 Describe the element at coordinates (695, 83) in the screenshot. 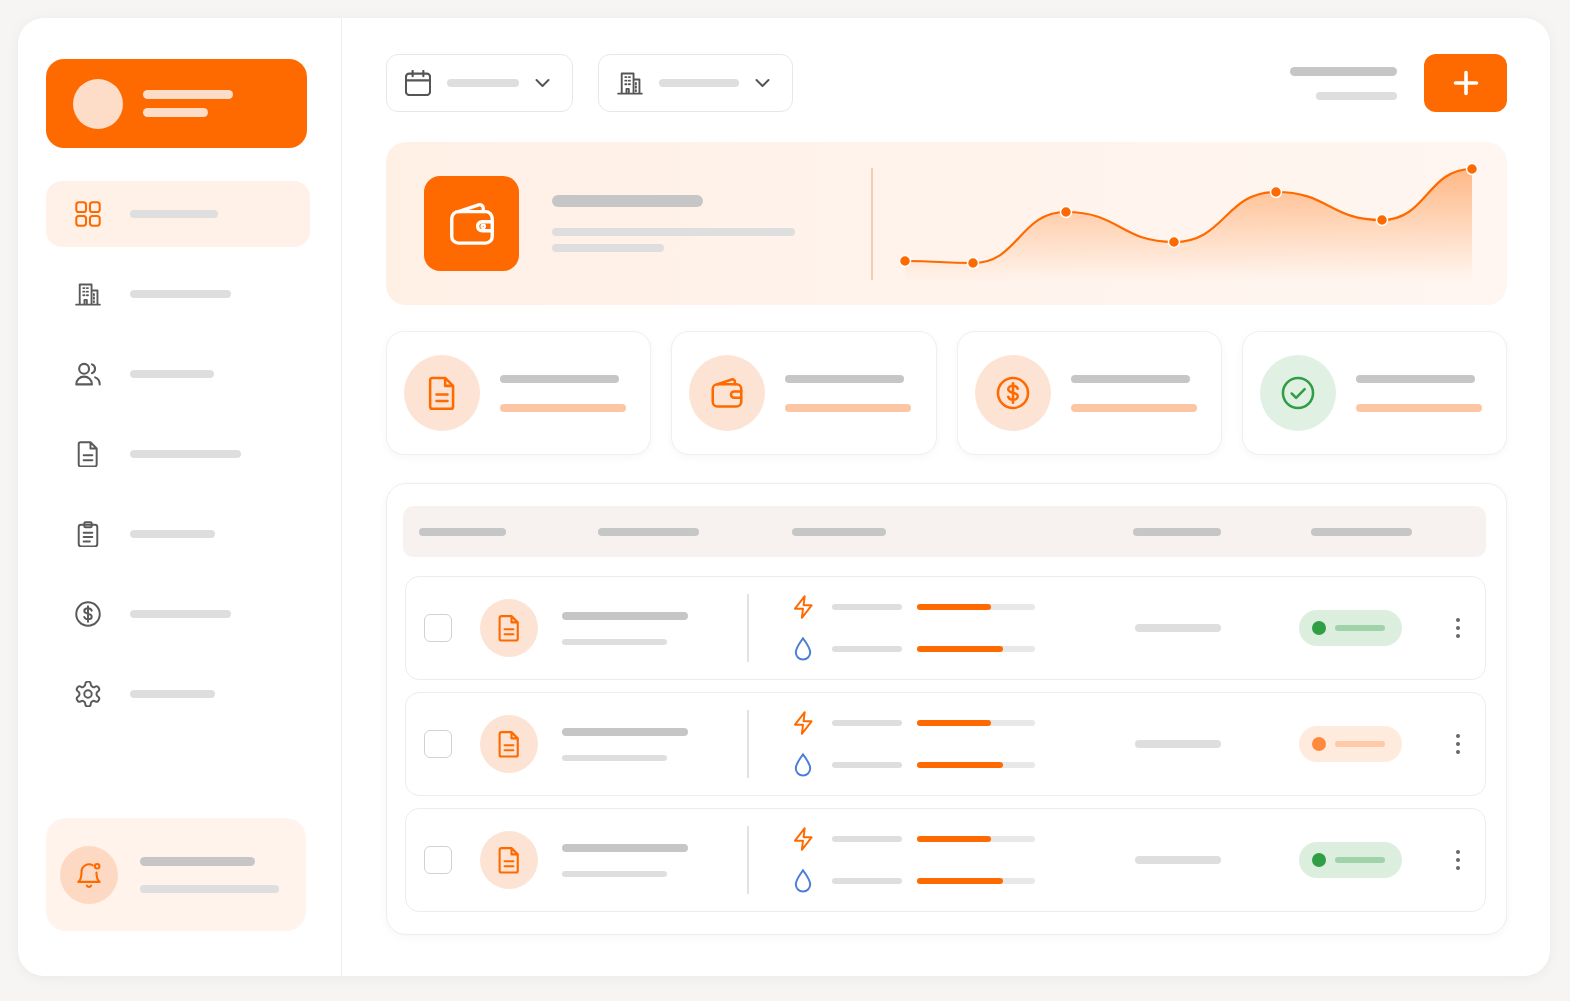

I see `building-dropdown` at that location.